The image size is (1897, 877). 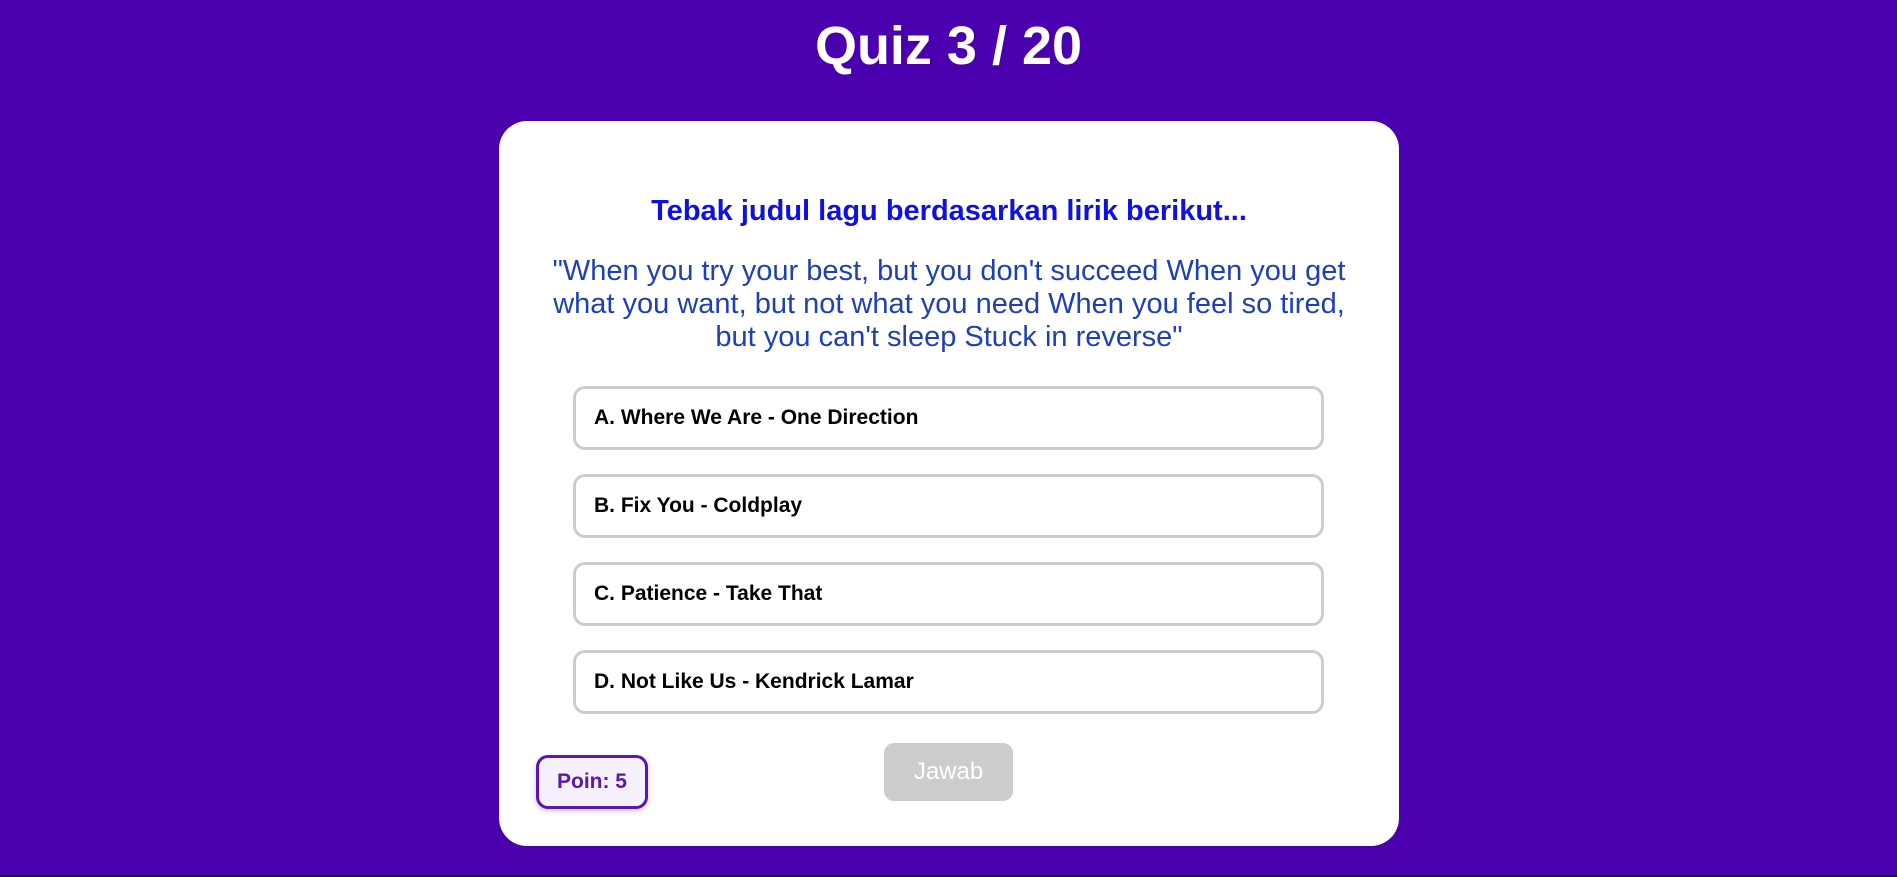 I want to click on option-a: A. Where We Are - One Direction, so click(x=948, y=418).